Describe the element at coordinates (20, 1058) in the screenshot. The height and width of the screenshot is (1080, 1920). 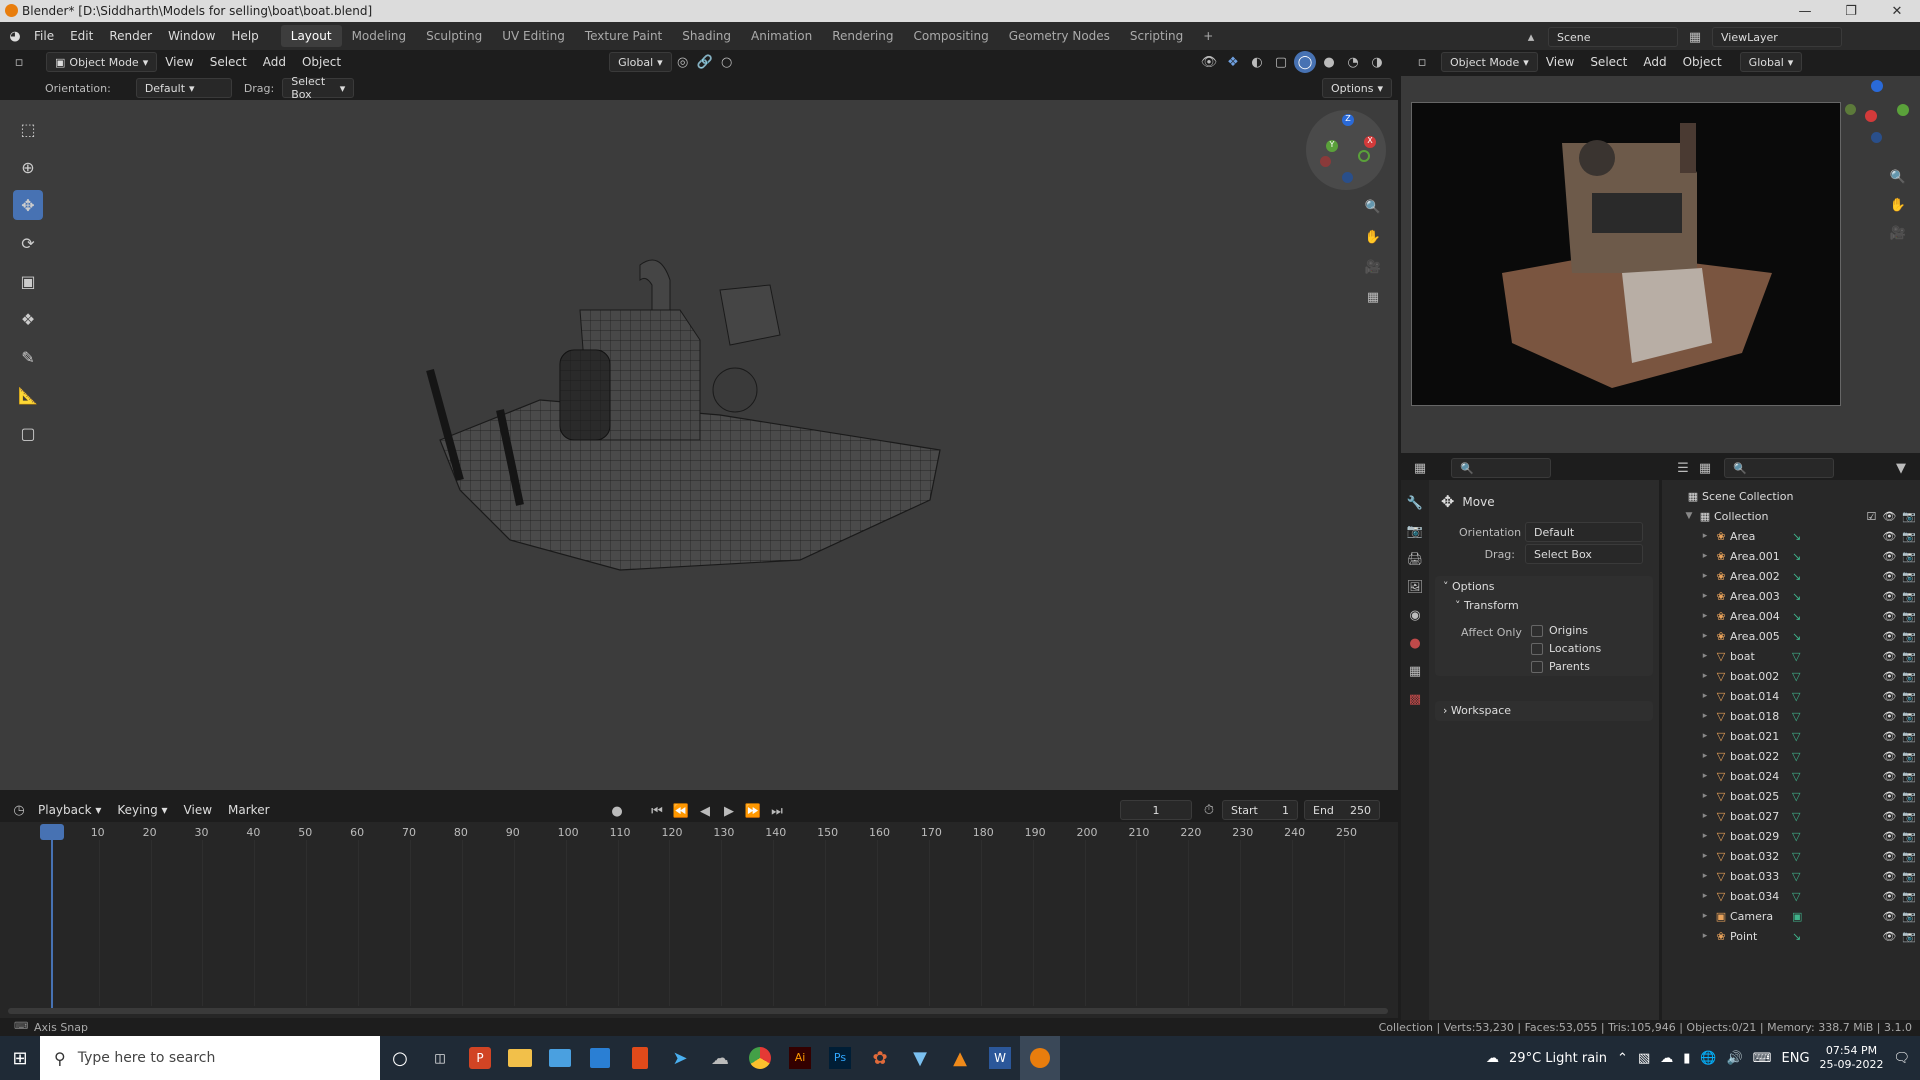
I see `windows-start-icon: ⊞` at that location.